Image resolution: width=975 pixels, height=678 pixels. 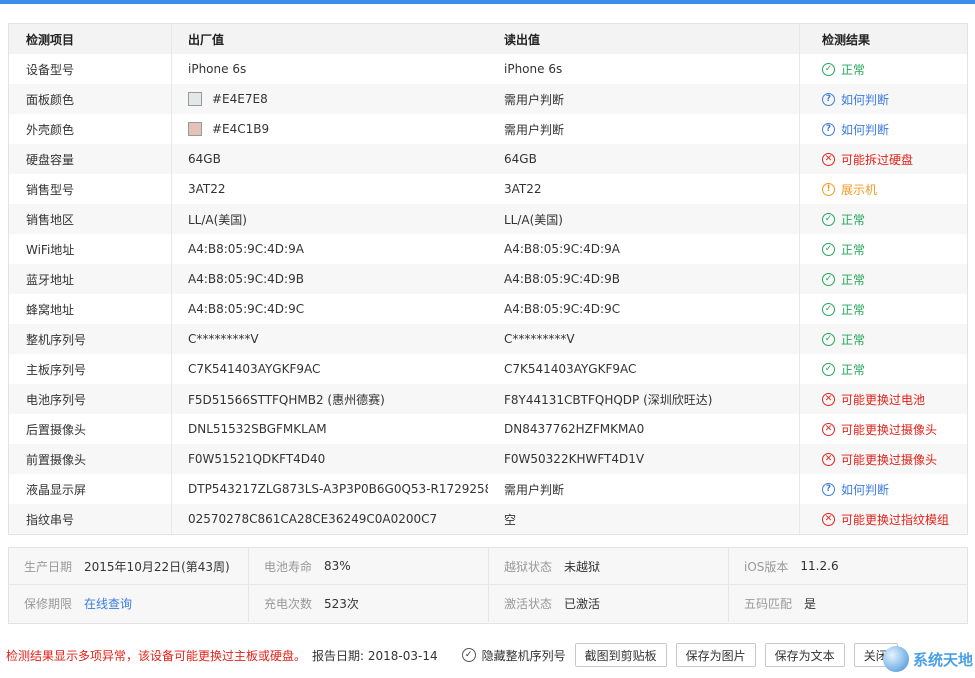 I want to click on hide-serial-label: 隐藏整机序列号, so click(x=523, y=655).